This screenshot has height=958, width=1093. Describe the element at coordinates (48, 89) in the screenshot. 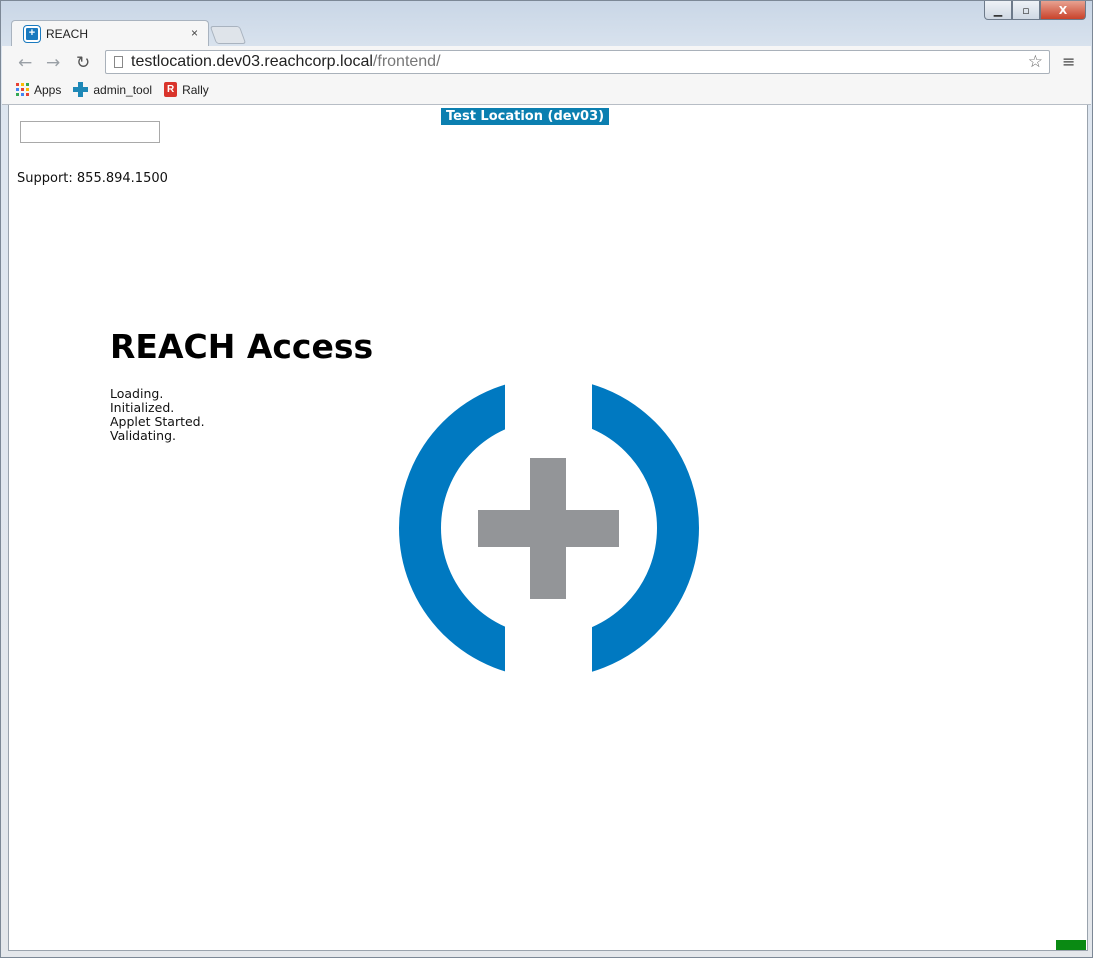

I see `bookmark-label: Apps` at that location.